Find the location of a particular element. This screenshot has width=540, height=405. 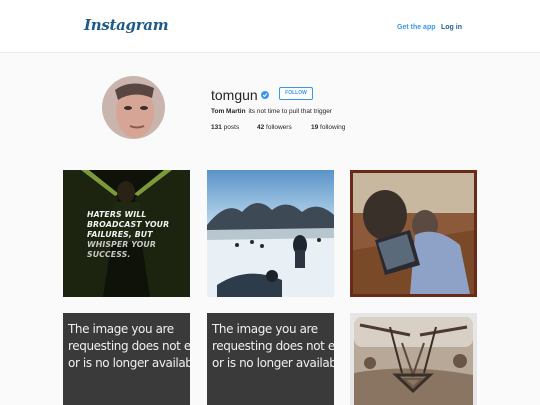

username: tomgun is located at coordinates (234, 95).